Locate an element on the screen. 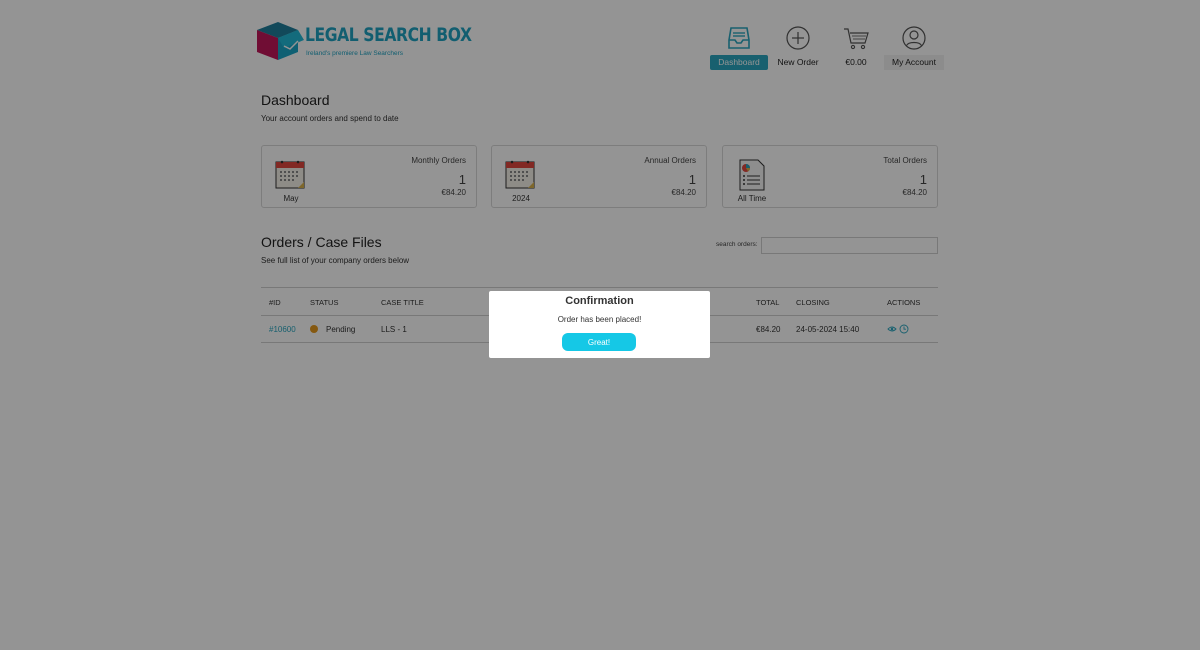 The image size is (1200, 650). dialog-message: Order has been placed! is located at coordinates (599, 319).